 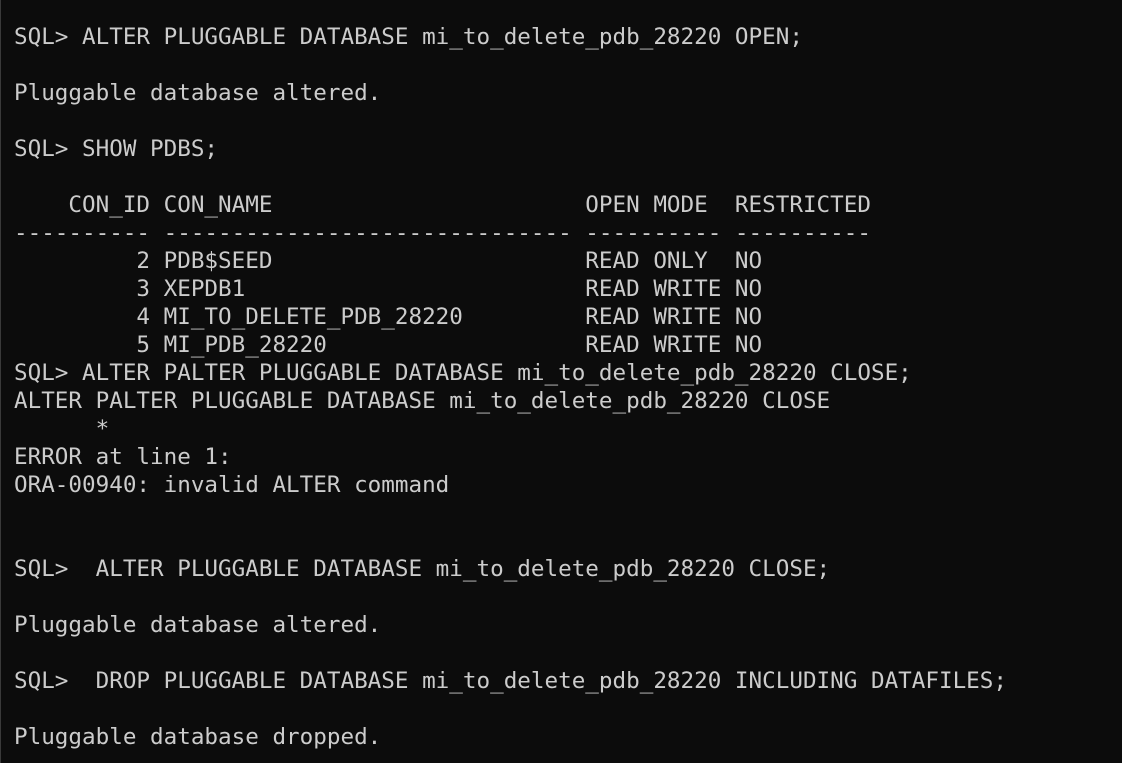 I want to click on error-line: ORA-00940: invalid ALTER command, so click(x=232, y=485).